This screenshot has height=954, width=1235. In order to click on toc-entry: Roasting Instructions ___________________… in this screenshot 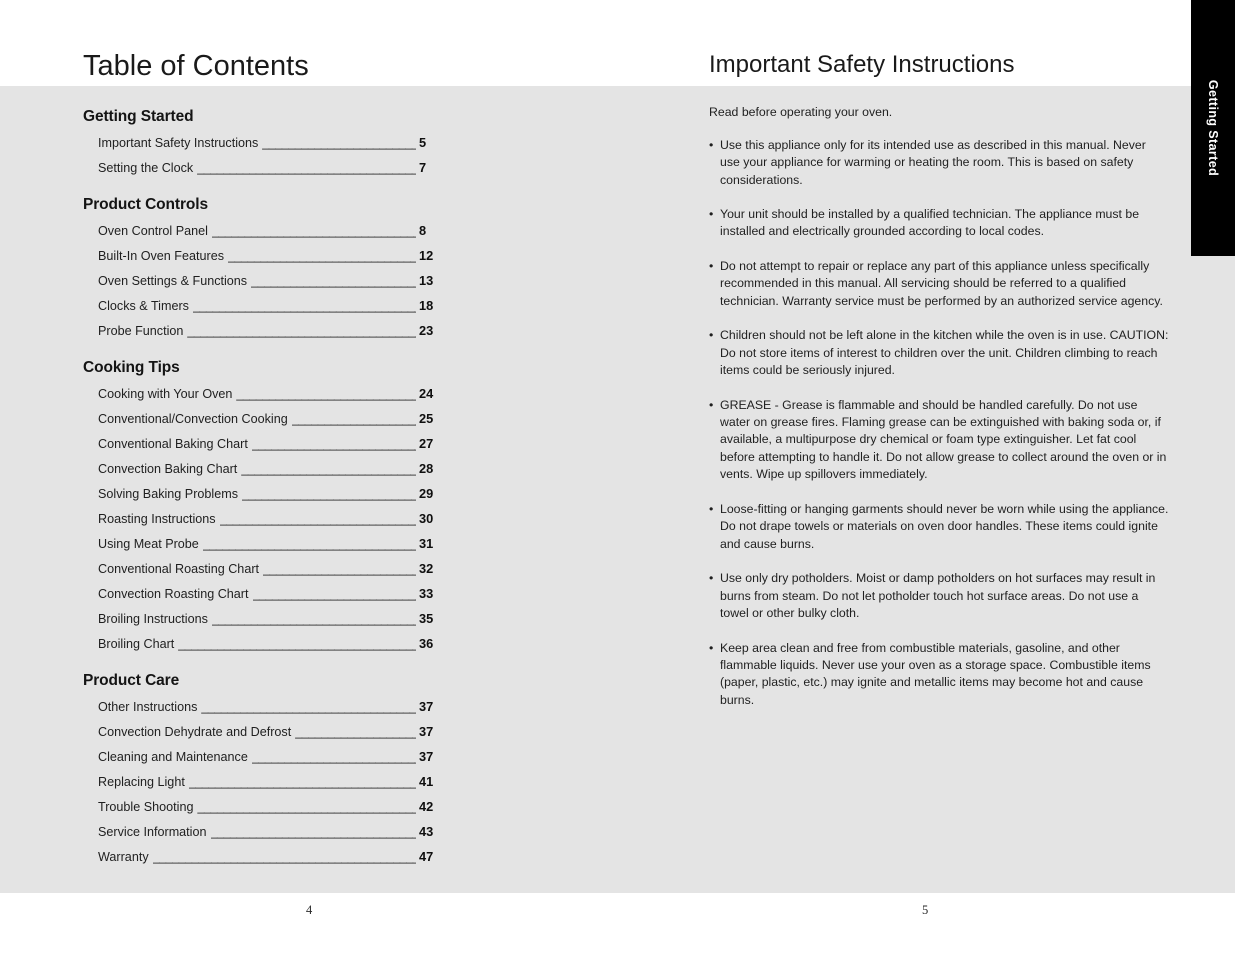, I will do `click(268, 518)`.